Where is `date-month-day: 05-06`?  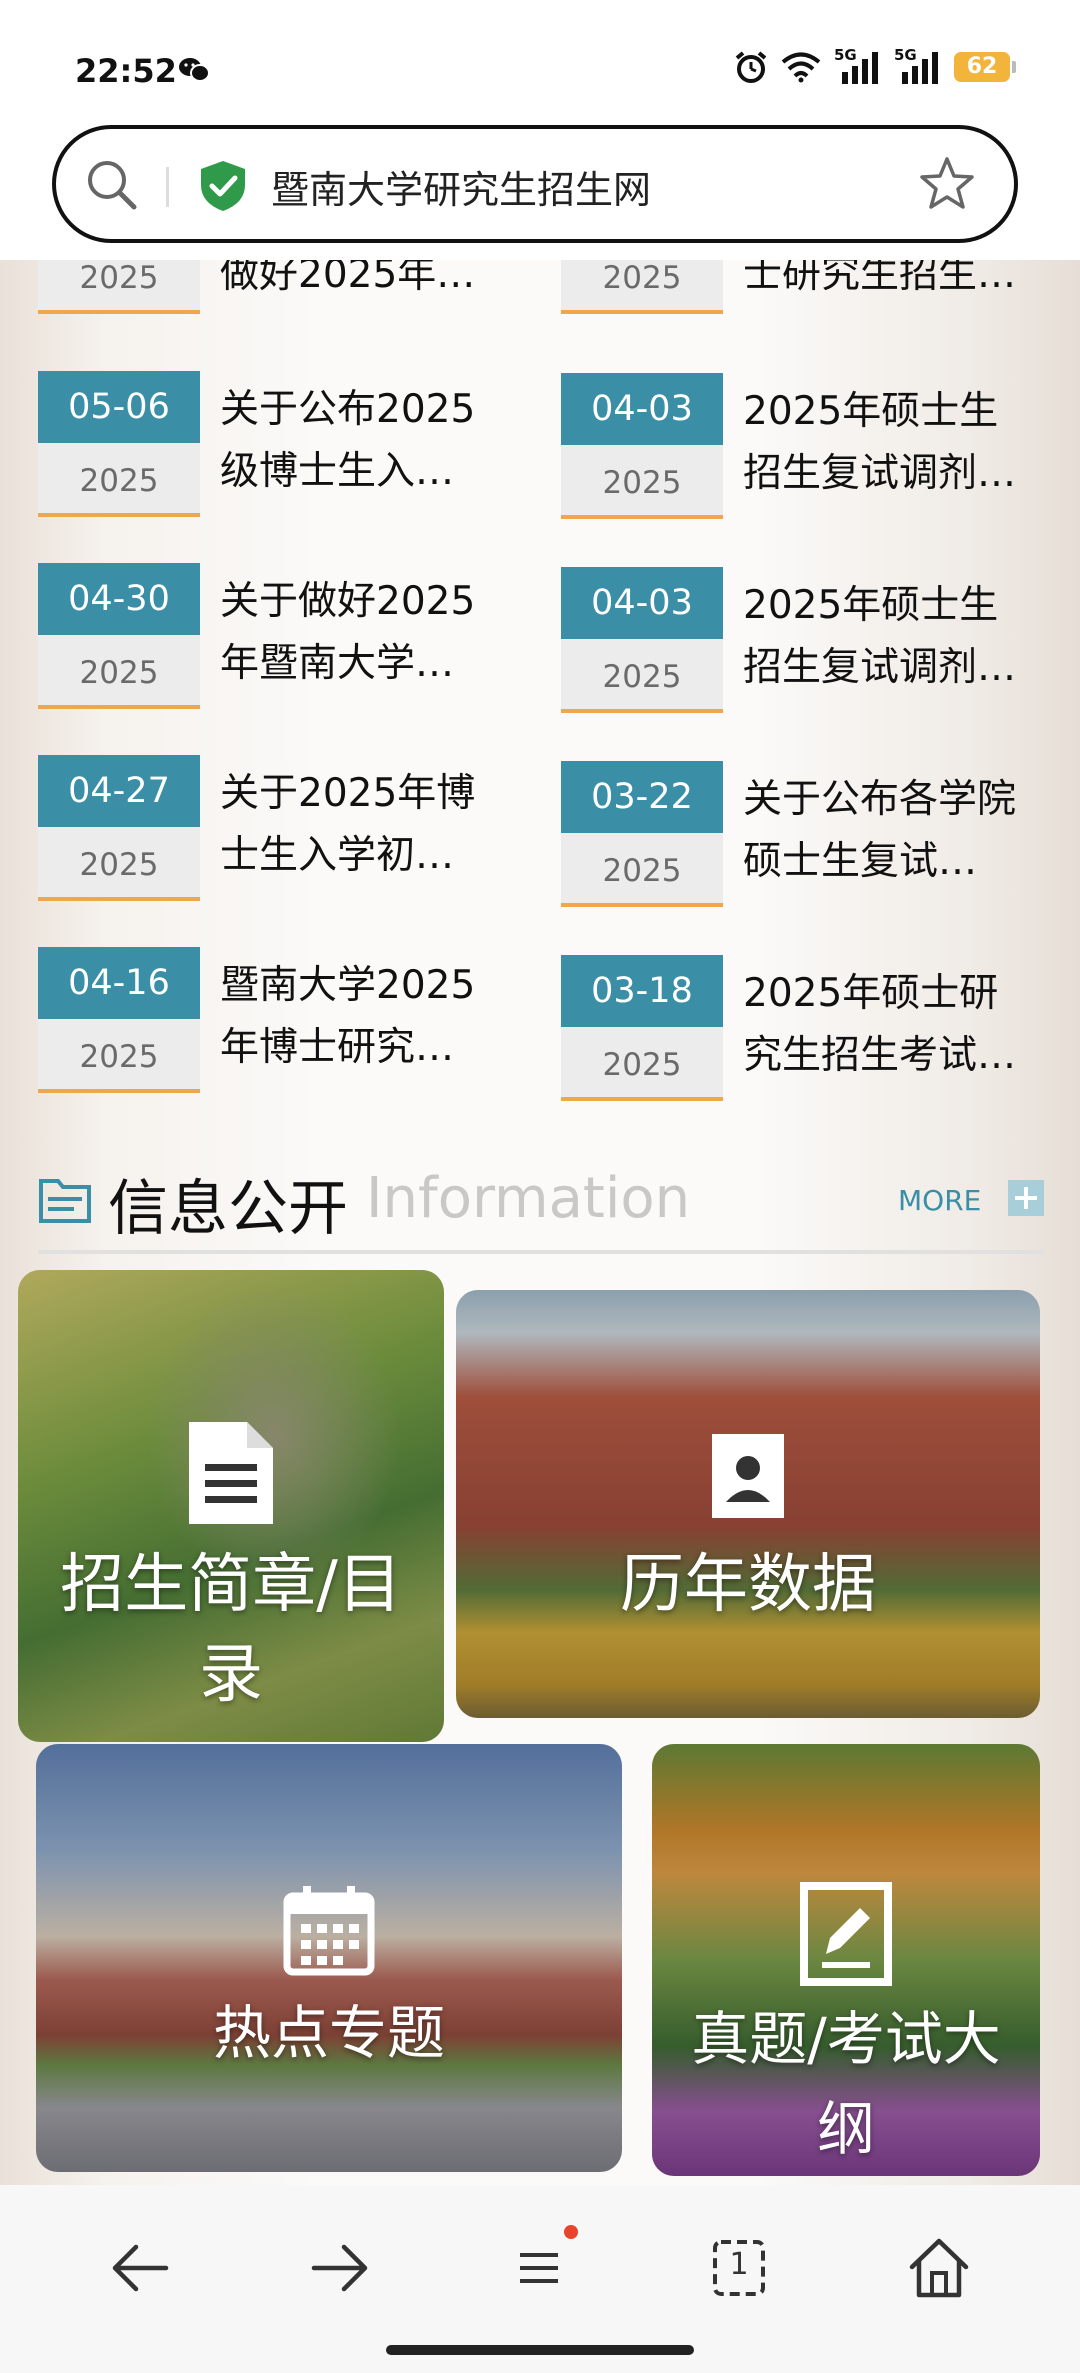
date-month-day: 05-06 is located at coordinates (119, 415).